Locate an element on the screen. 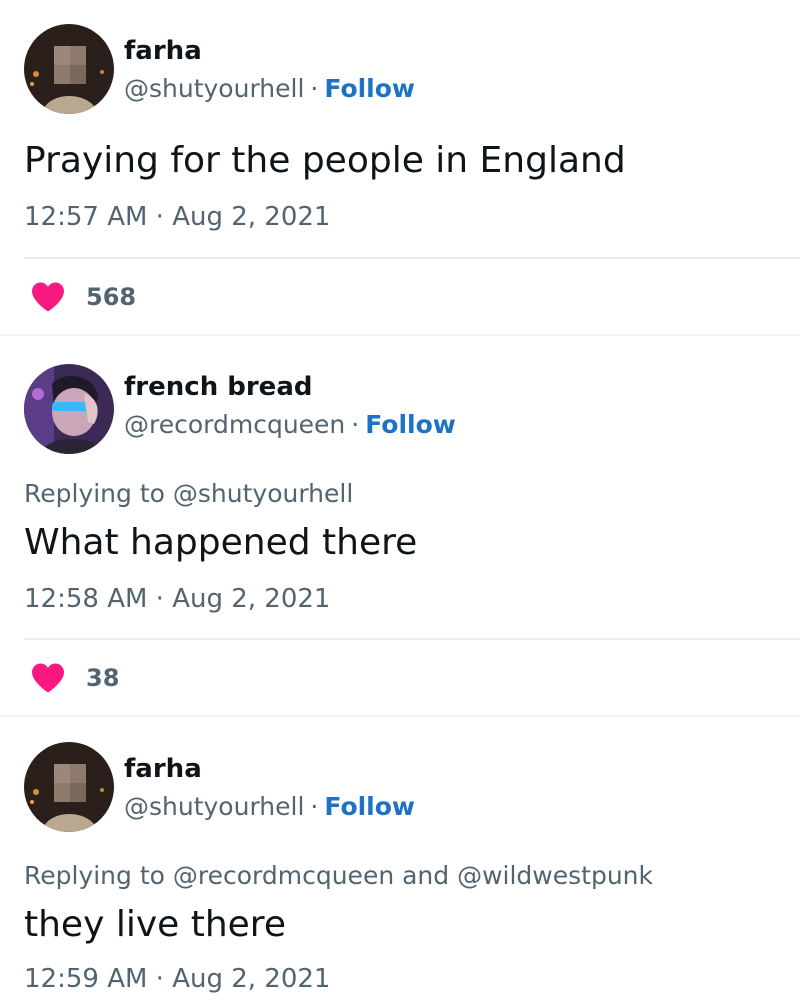 The width and height of the screenshot is (800, 1000). like-row: 568 is located at coordinates (83, 297).